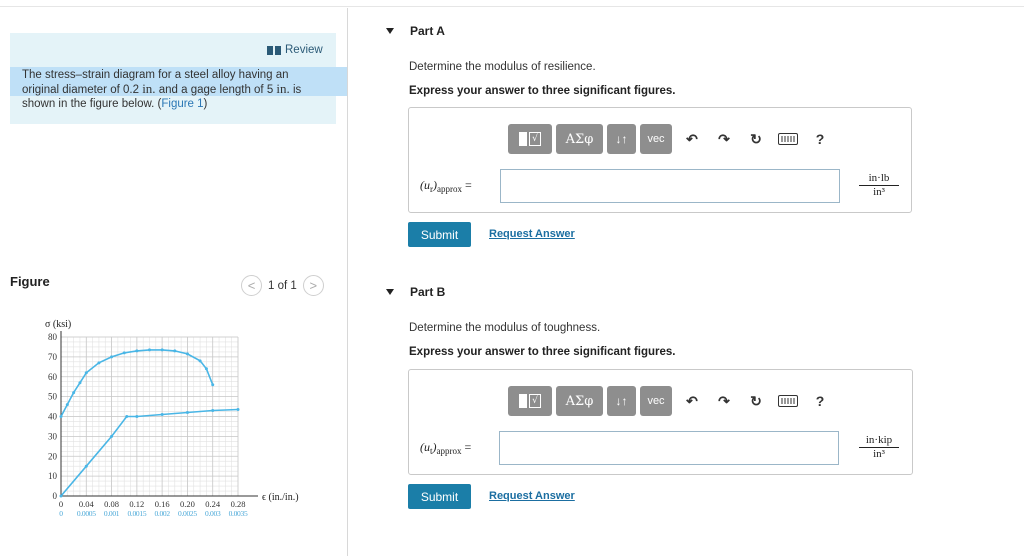  Describe the element at coordinates (213, 513) in the screenshot. I see `x-tick-label-bottom: 0.003` at that location.